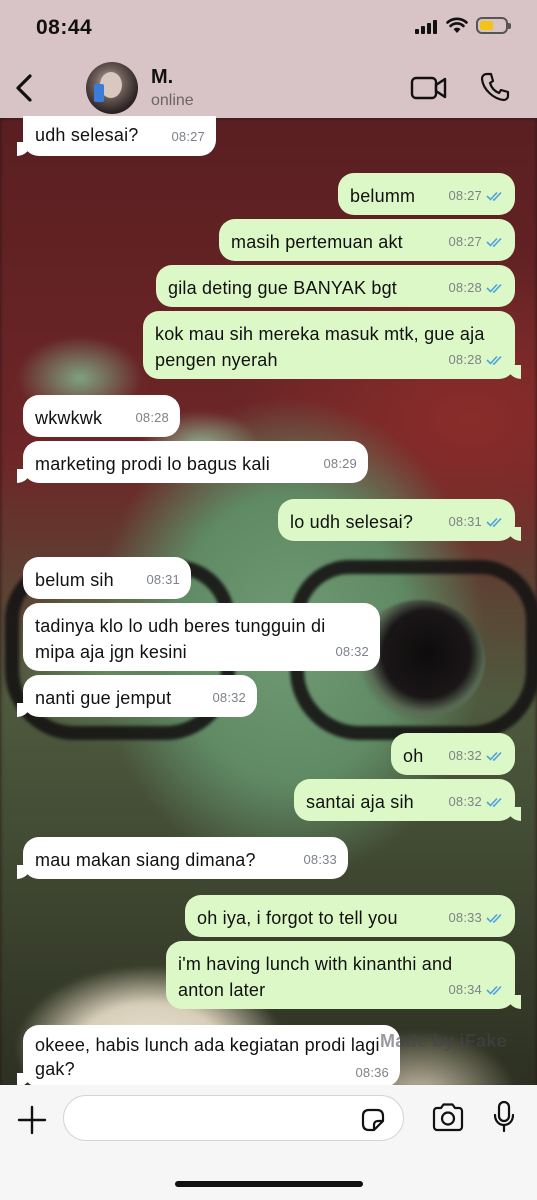  What do you see at coordinates (495, 87) in the screenshot?
I see `phone-icon` at bounding box center [495, 87].